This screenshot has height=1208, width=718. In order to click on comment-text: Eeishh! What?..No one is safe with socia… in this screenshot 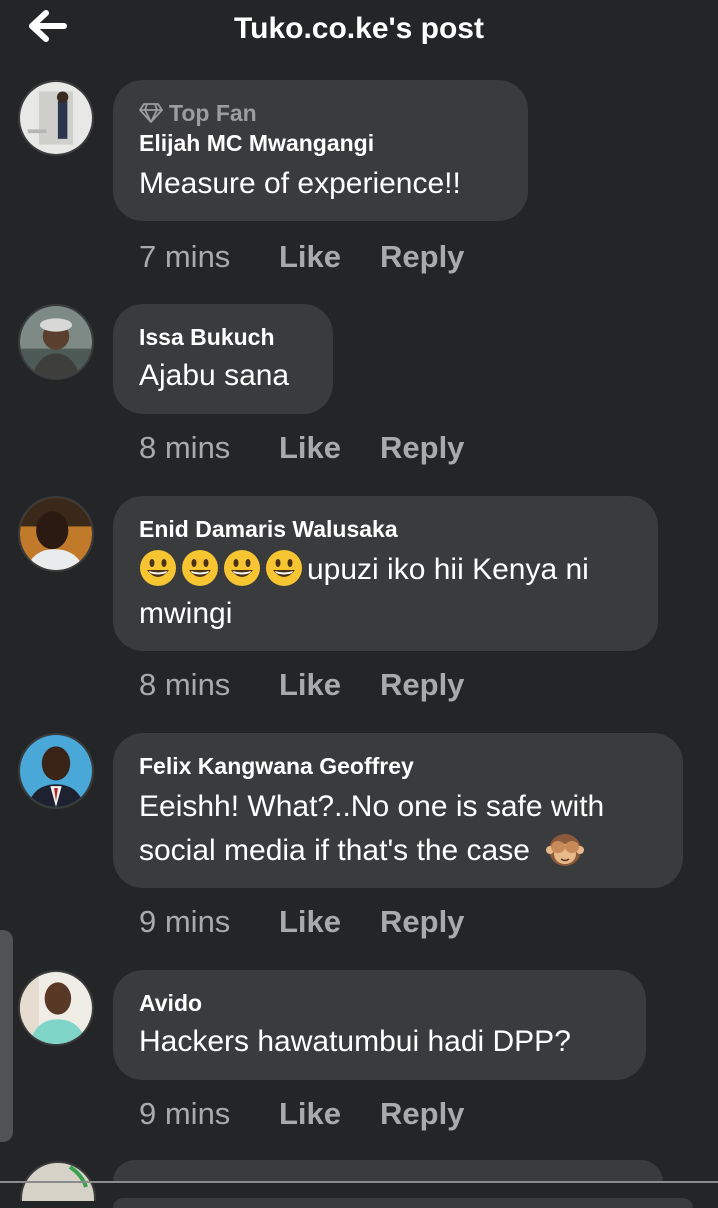, I will do `click(372, 828)`.